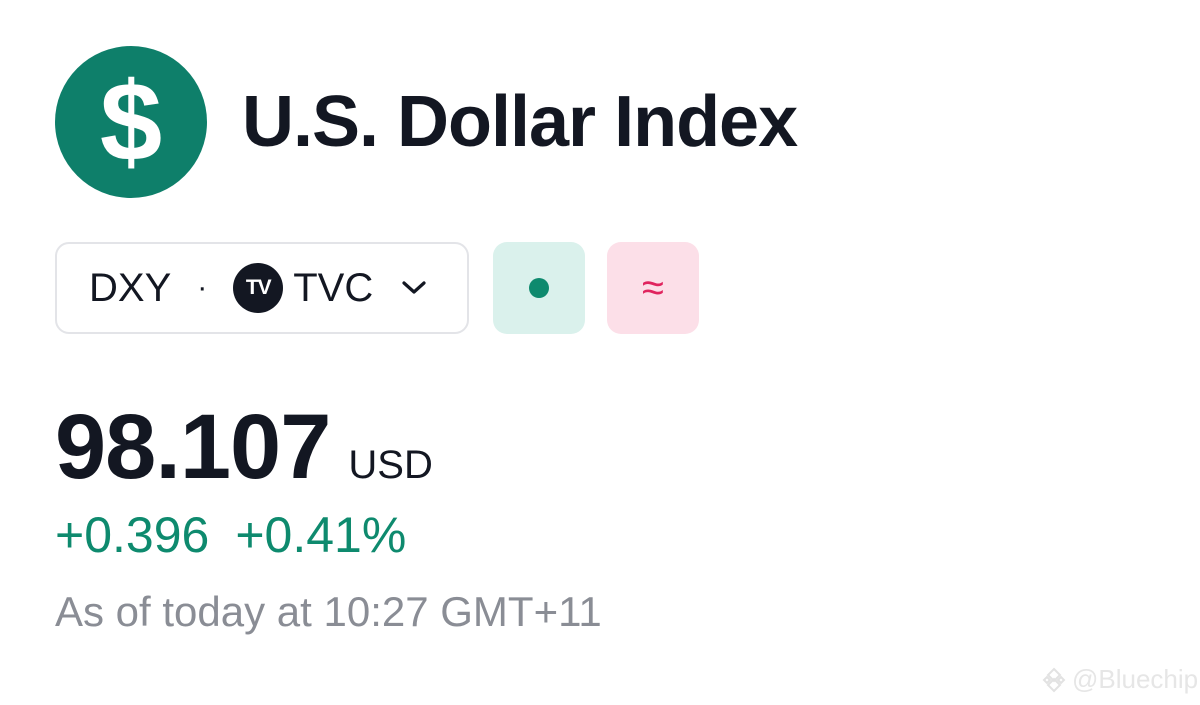  I want to click on exchange-badge-text: TV, so click(258, 287).